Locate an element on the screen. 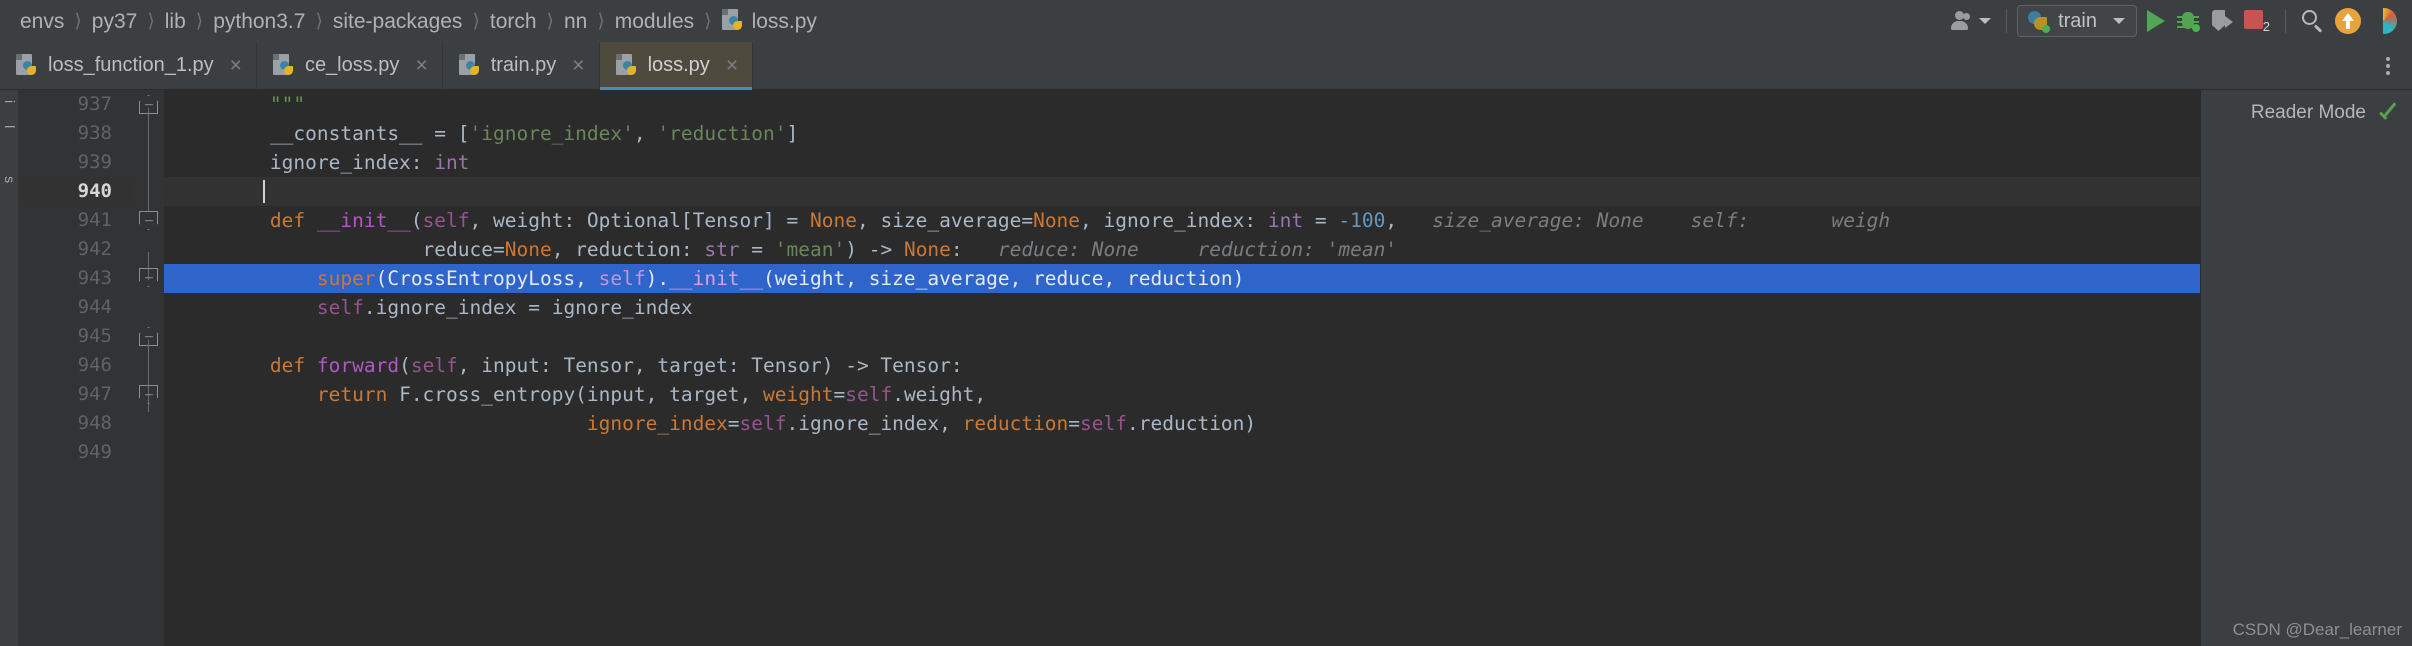 Image resolution: width=2412 pixels, height=646 pixels. breadcrumb-item-lib: lib is located at coordinates (175, 21).